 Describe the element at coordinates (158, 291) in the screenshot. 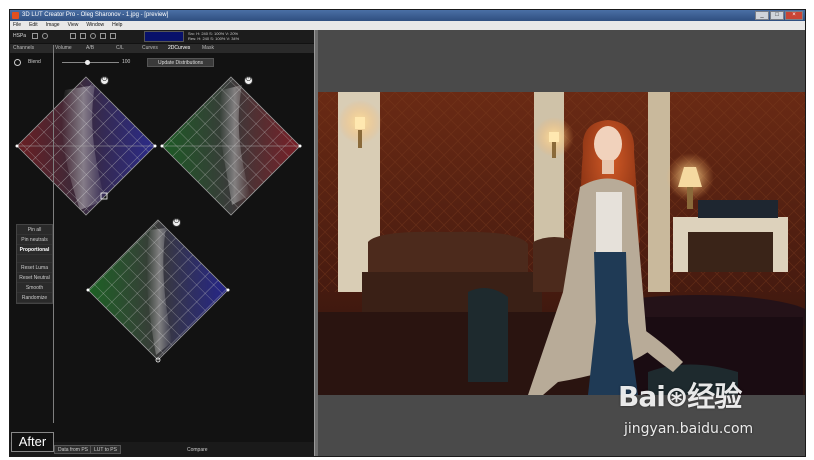

I see `curve-diamond-green-blue` at that location.